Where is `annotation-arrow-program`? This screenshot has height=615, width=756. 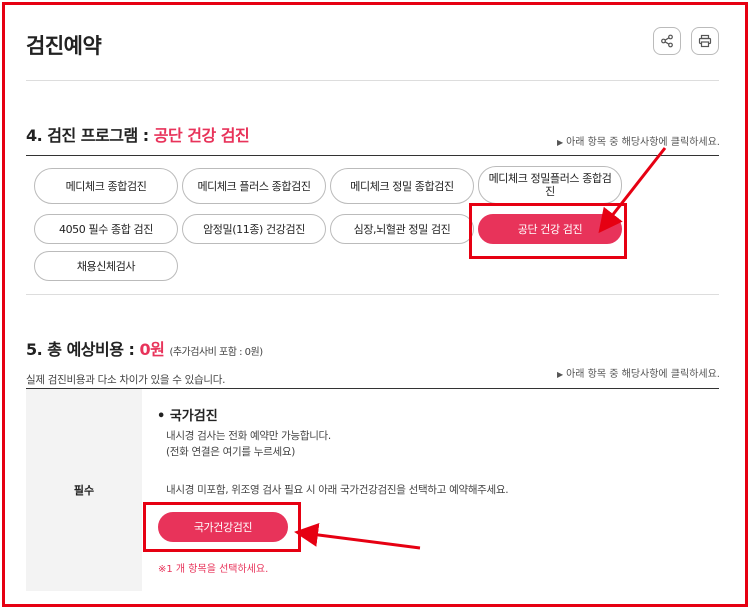 annotation-arrow-program is located at coordinates (632, 190).